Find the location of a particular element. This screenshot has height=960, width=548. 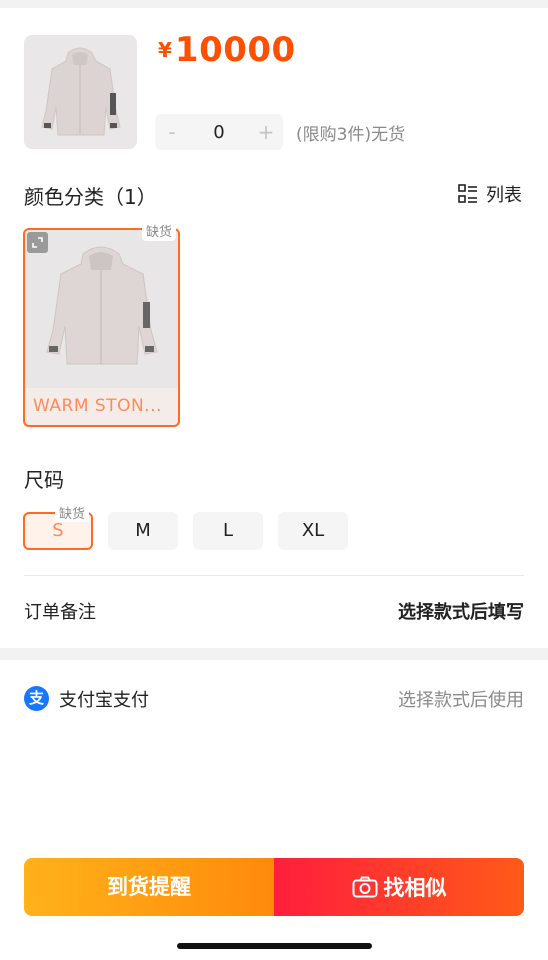

purchase-limit-text: (限购3件)无货 is located at coordinates (351, 135).